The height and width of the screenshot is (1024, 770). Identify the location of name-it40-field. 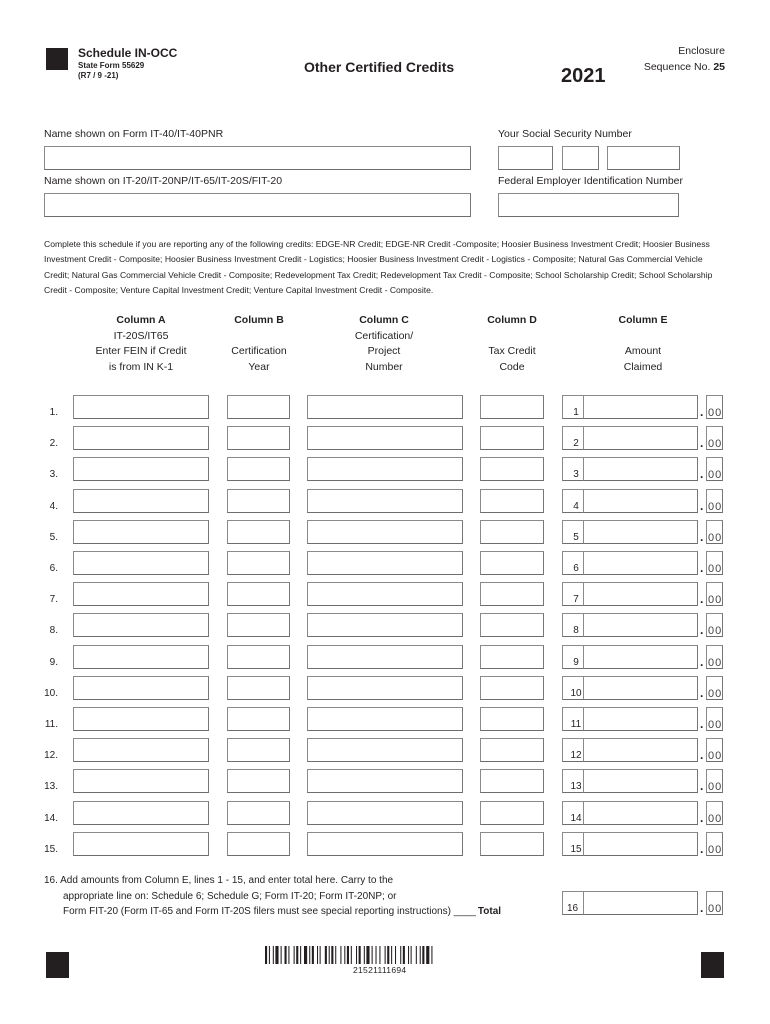
(257, 158).